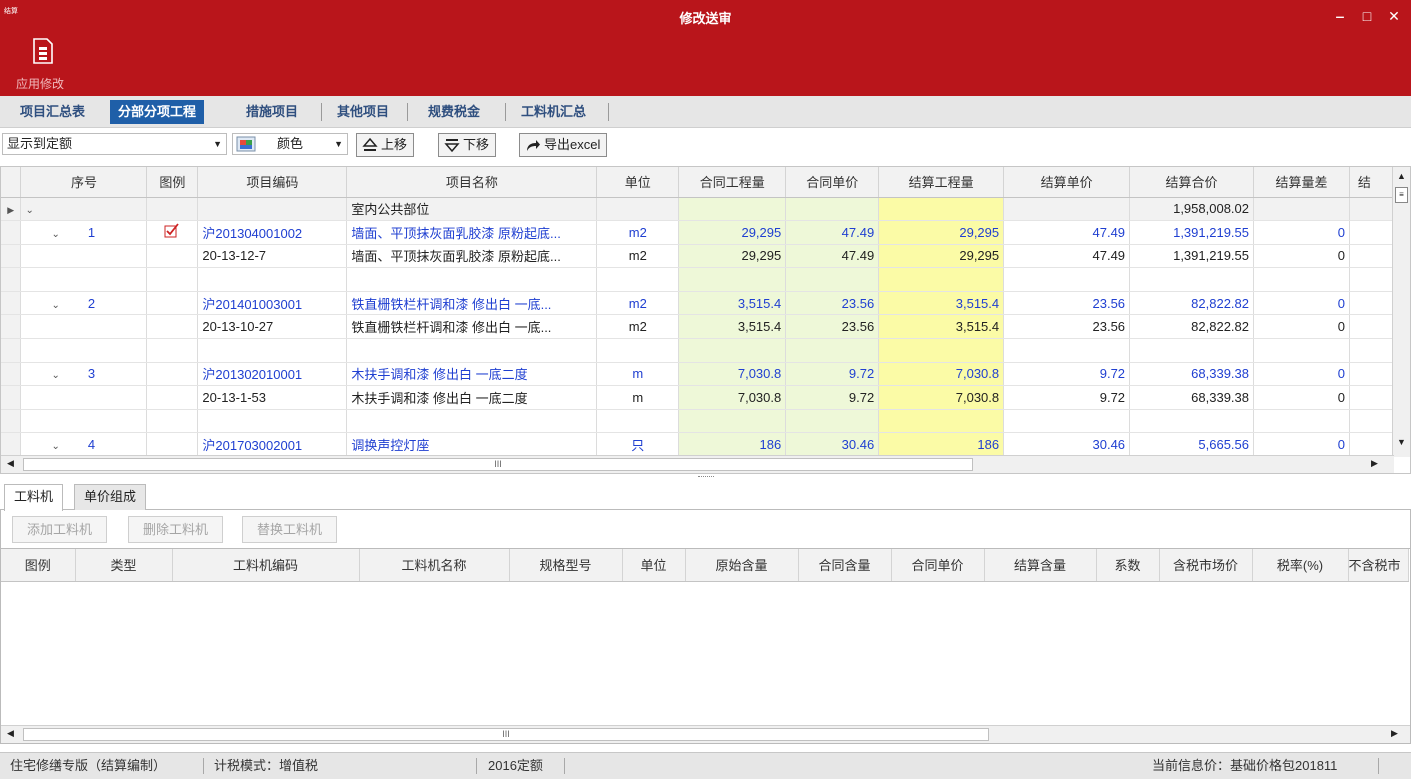 This screenshot has height=779, width=1411. Describe the element at coordinates (1191, 350) in the screenshot. I see `cell-settle-total` at that location.